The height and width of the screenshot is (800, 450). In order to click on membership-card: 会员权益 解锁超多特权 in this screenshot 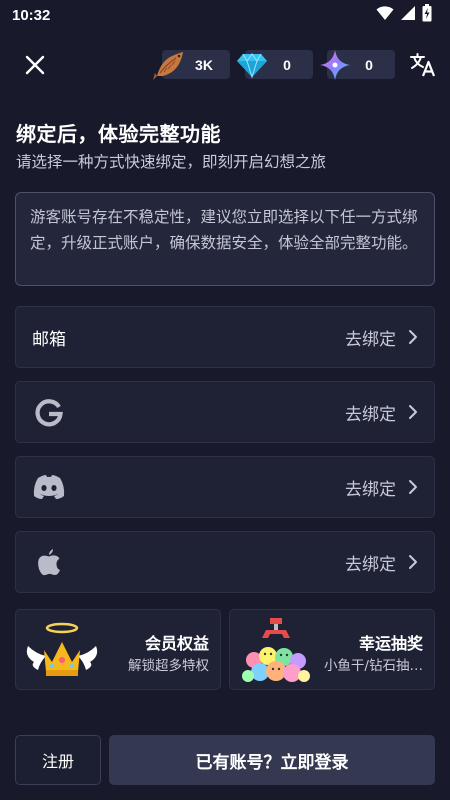, I will do `click(118, 649)`.